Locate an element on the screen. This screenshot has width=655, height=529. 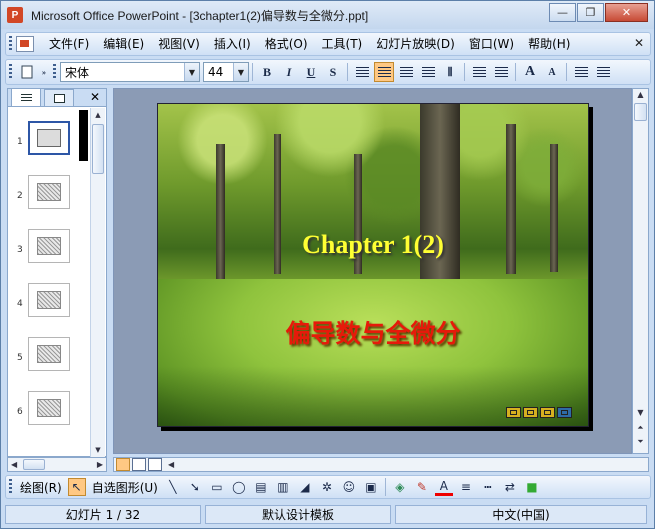
close-pane-button: ✕ is located at coordinates (95, 97).